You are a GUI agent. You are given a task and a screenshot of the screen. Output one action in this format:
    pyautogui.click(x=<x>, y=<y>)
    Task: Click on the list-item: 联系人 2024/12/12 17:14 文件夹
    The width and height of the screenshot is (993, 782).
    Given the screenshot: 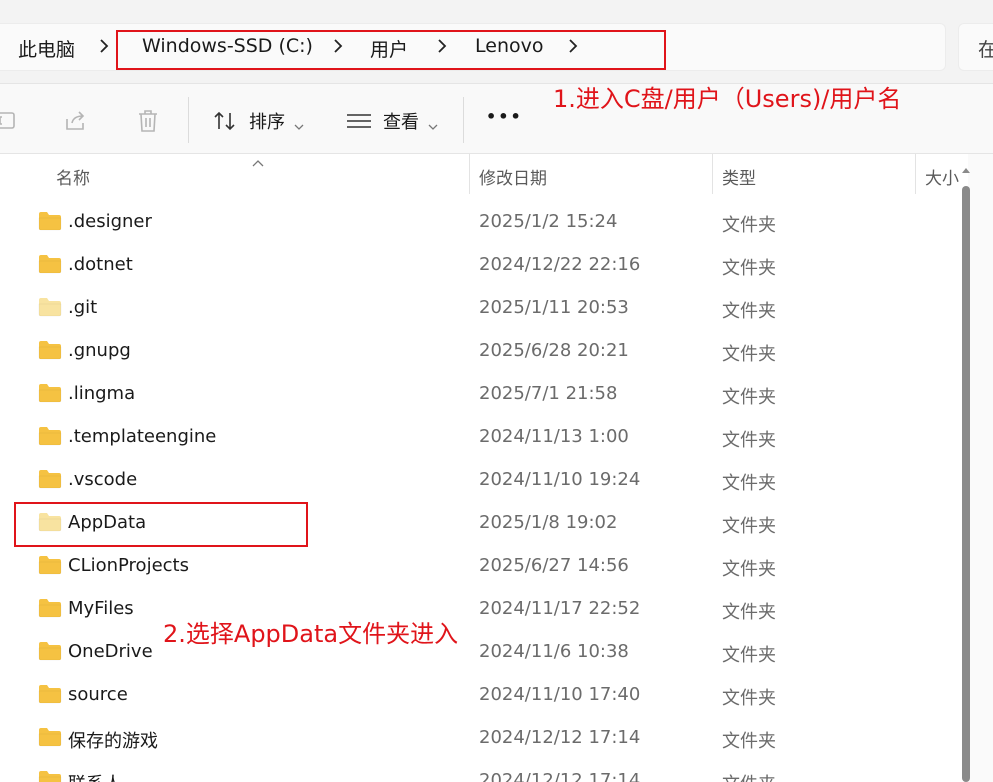 What is the action you would take?
    pyautogui.click(x=485, y=770)
    